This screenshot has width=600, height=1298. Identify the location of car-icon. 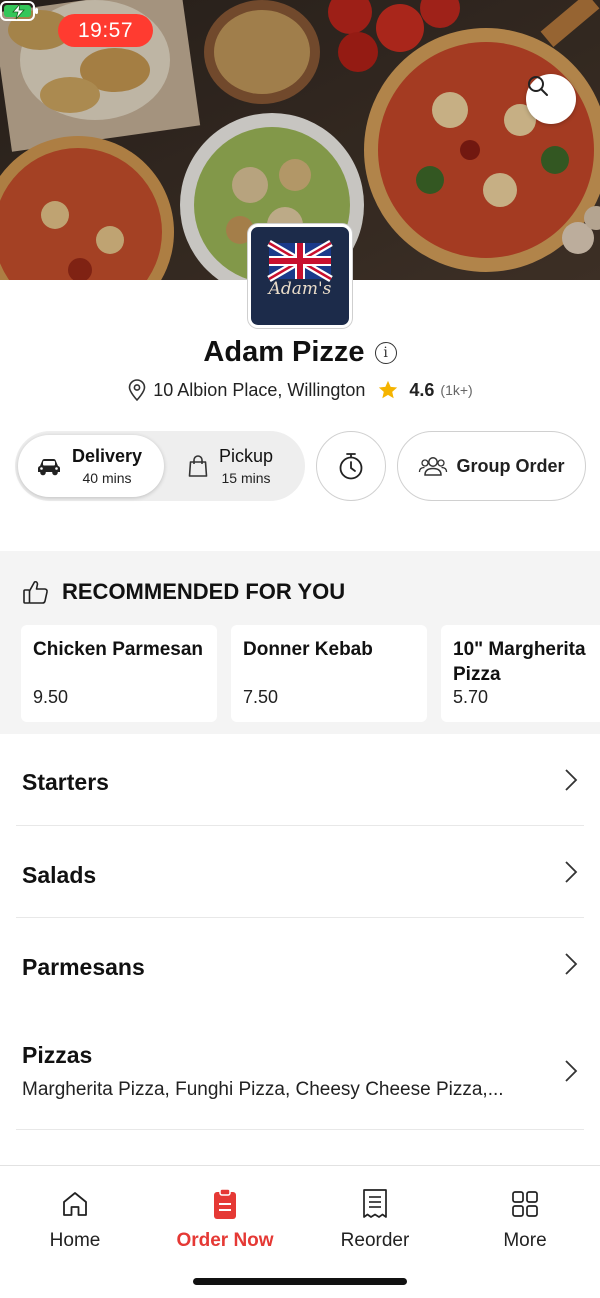
(49, 467).